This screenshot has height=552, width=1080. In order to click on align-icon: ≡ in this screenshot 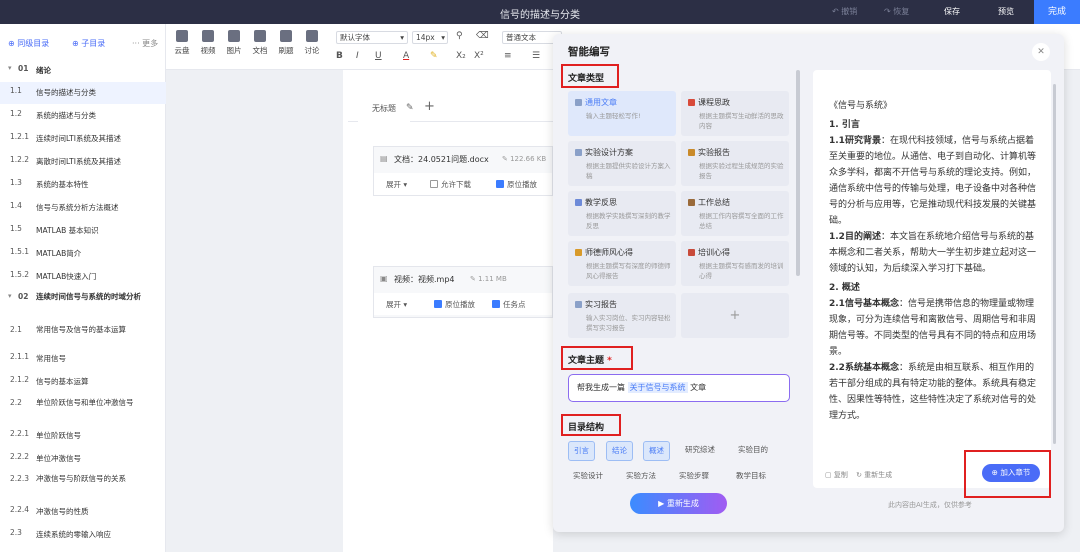, I will do `click(508, 56)`.